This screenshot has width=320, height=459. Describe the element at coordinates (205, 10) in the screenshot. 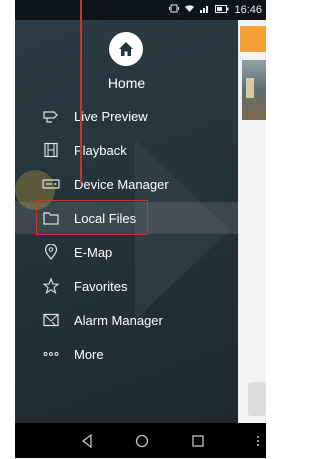

I see `signal-icon` at that location.